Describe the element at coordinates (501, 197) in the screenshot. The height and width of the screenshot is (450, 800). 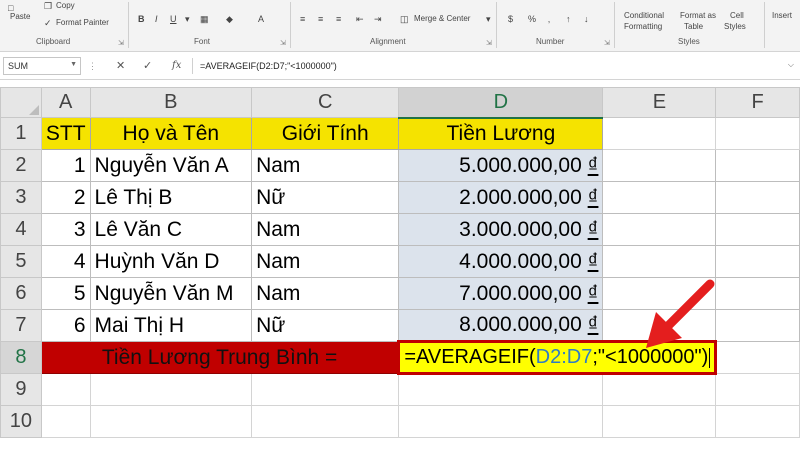
I see `cell-d3: 2.000.000,00 ₫` at that location.